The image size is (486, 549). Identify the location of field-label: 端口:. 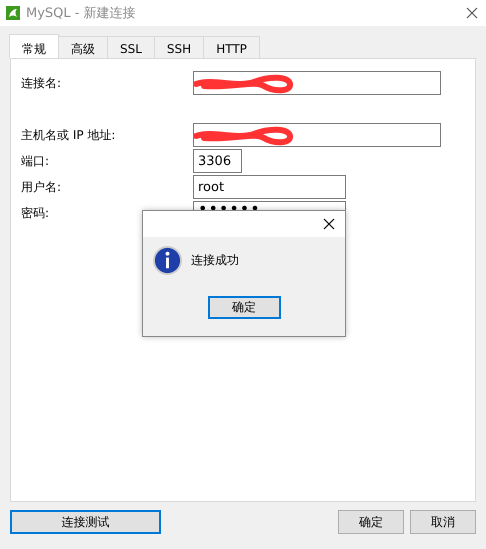
(35, 161).